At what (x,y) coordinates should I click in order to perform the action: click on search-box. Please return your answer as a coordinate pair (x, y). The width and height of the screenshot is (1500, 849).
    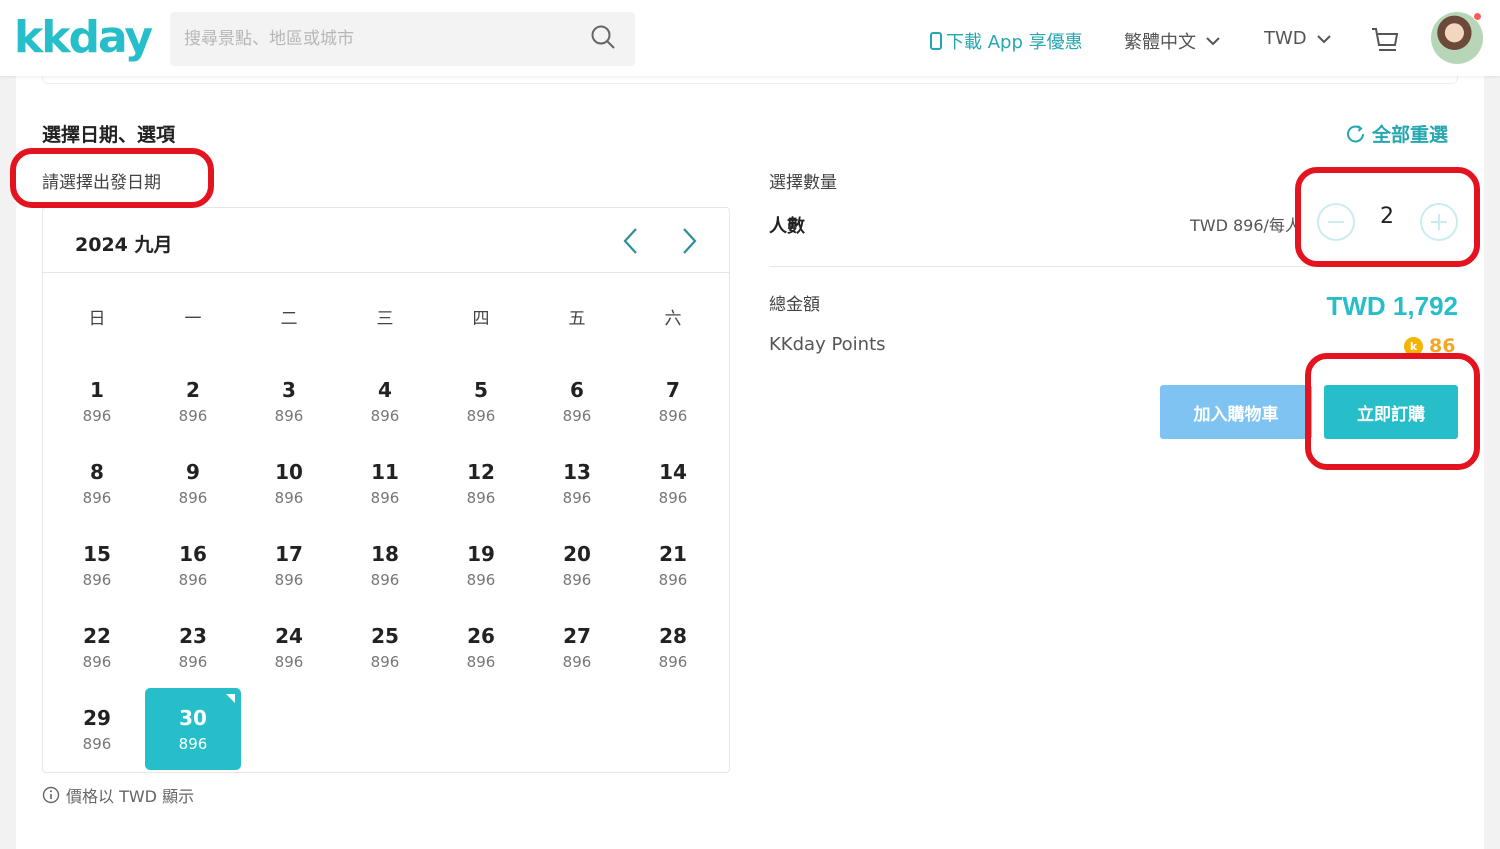
    Looking at the image, I should click on (402, 39).